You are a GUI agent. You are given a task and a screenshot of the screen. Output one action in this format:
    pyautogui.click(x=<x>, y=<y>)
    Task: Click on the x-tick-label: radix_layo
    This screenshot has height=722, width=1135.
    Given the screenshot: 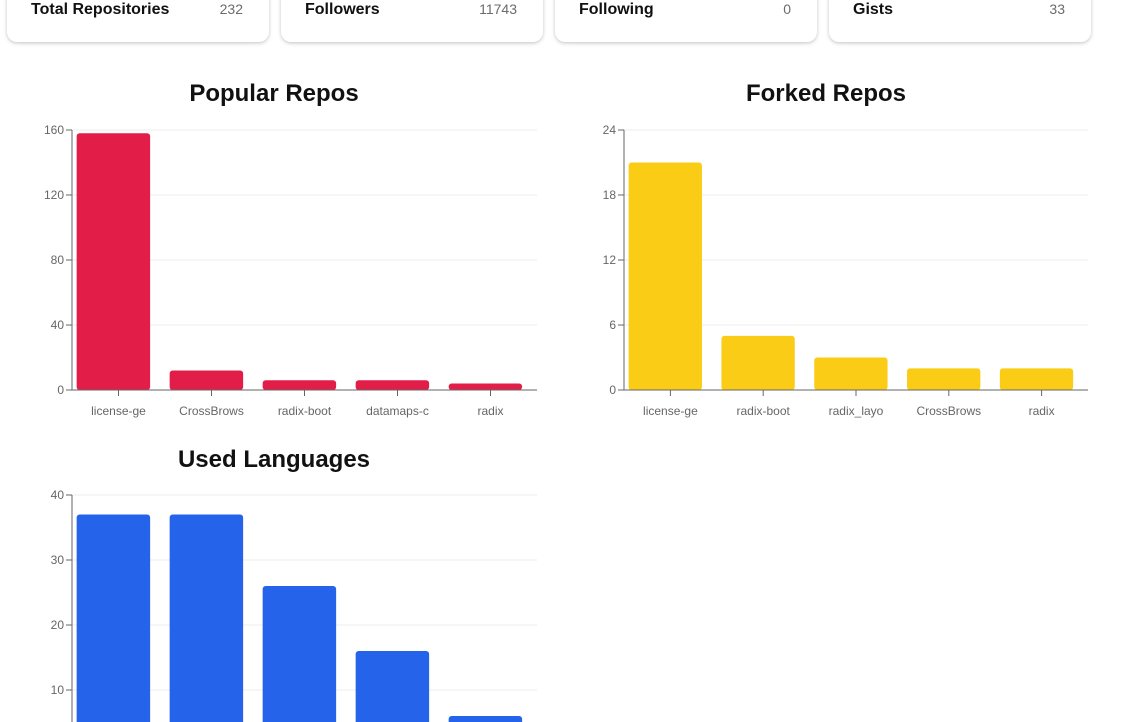 What is the action you would take?
    pyautogui.click(x=856, y=411)
    